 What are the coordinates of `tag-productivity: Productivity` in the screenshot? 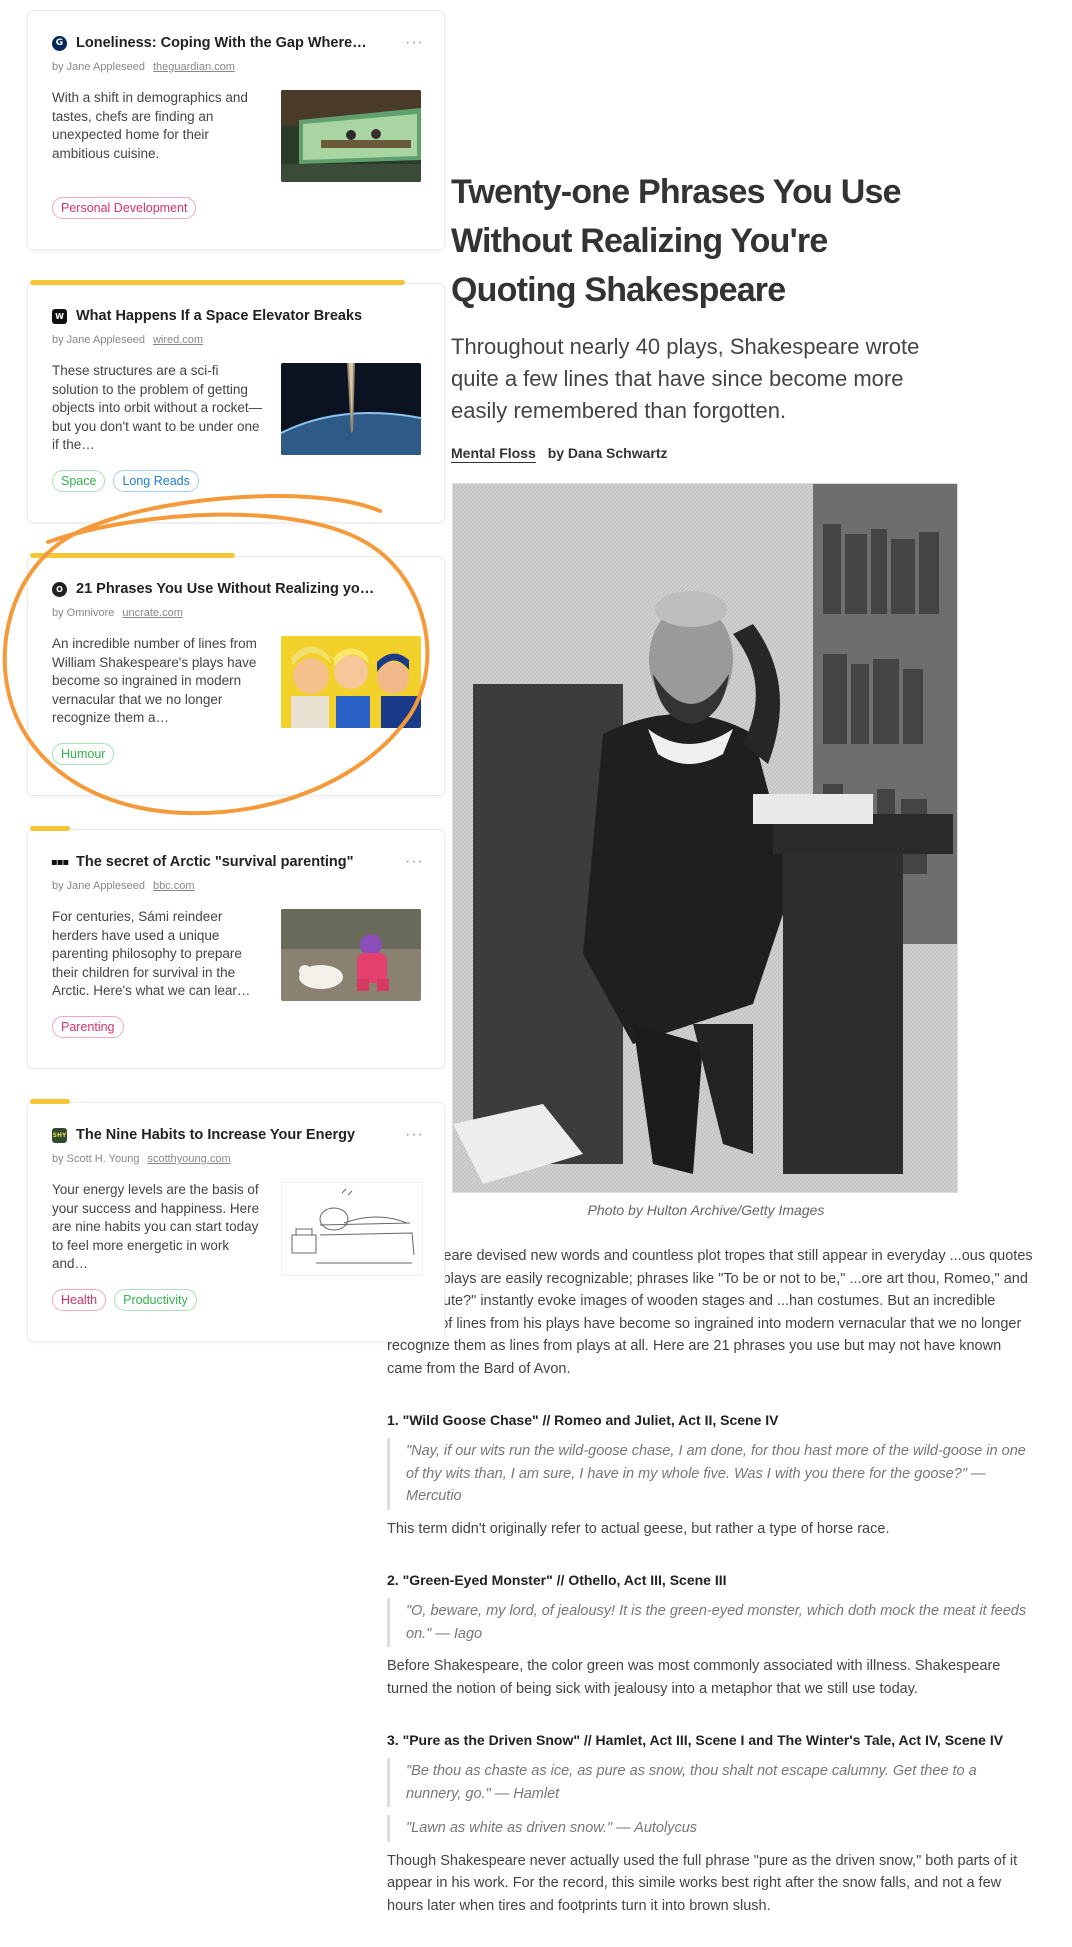 It's located at (155, 1300).